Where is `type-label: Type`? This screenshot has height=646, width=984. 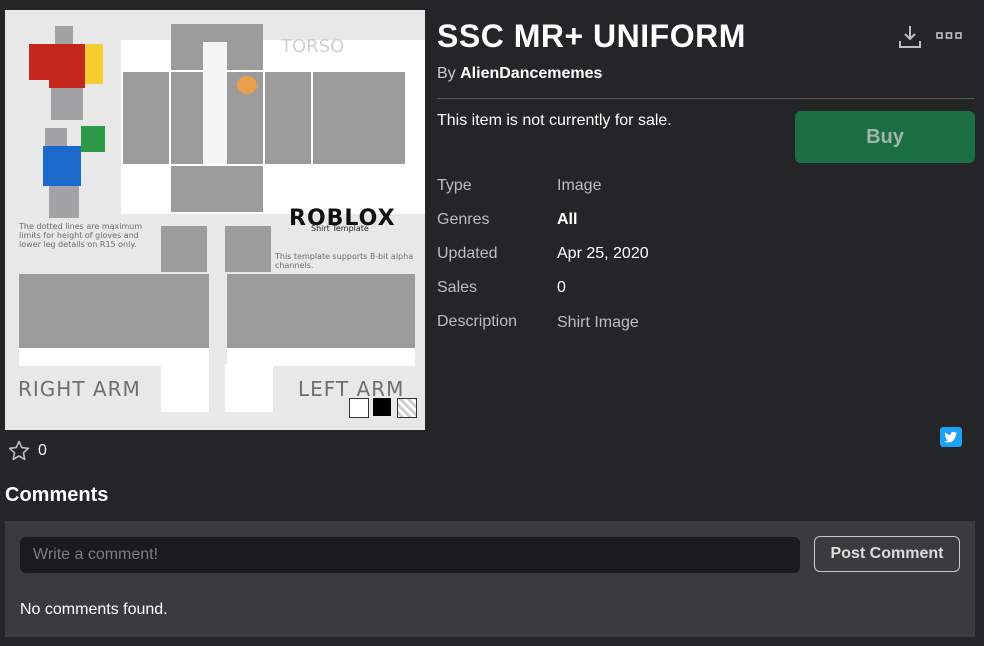
type-label: Type is located at coordinates (454, 185).